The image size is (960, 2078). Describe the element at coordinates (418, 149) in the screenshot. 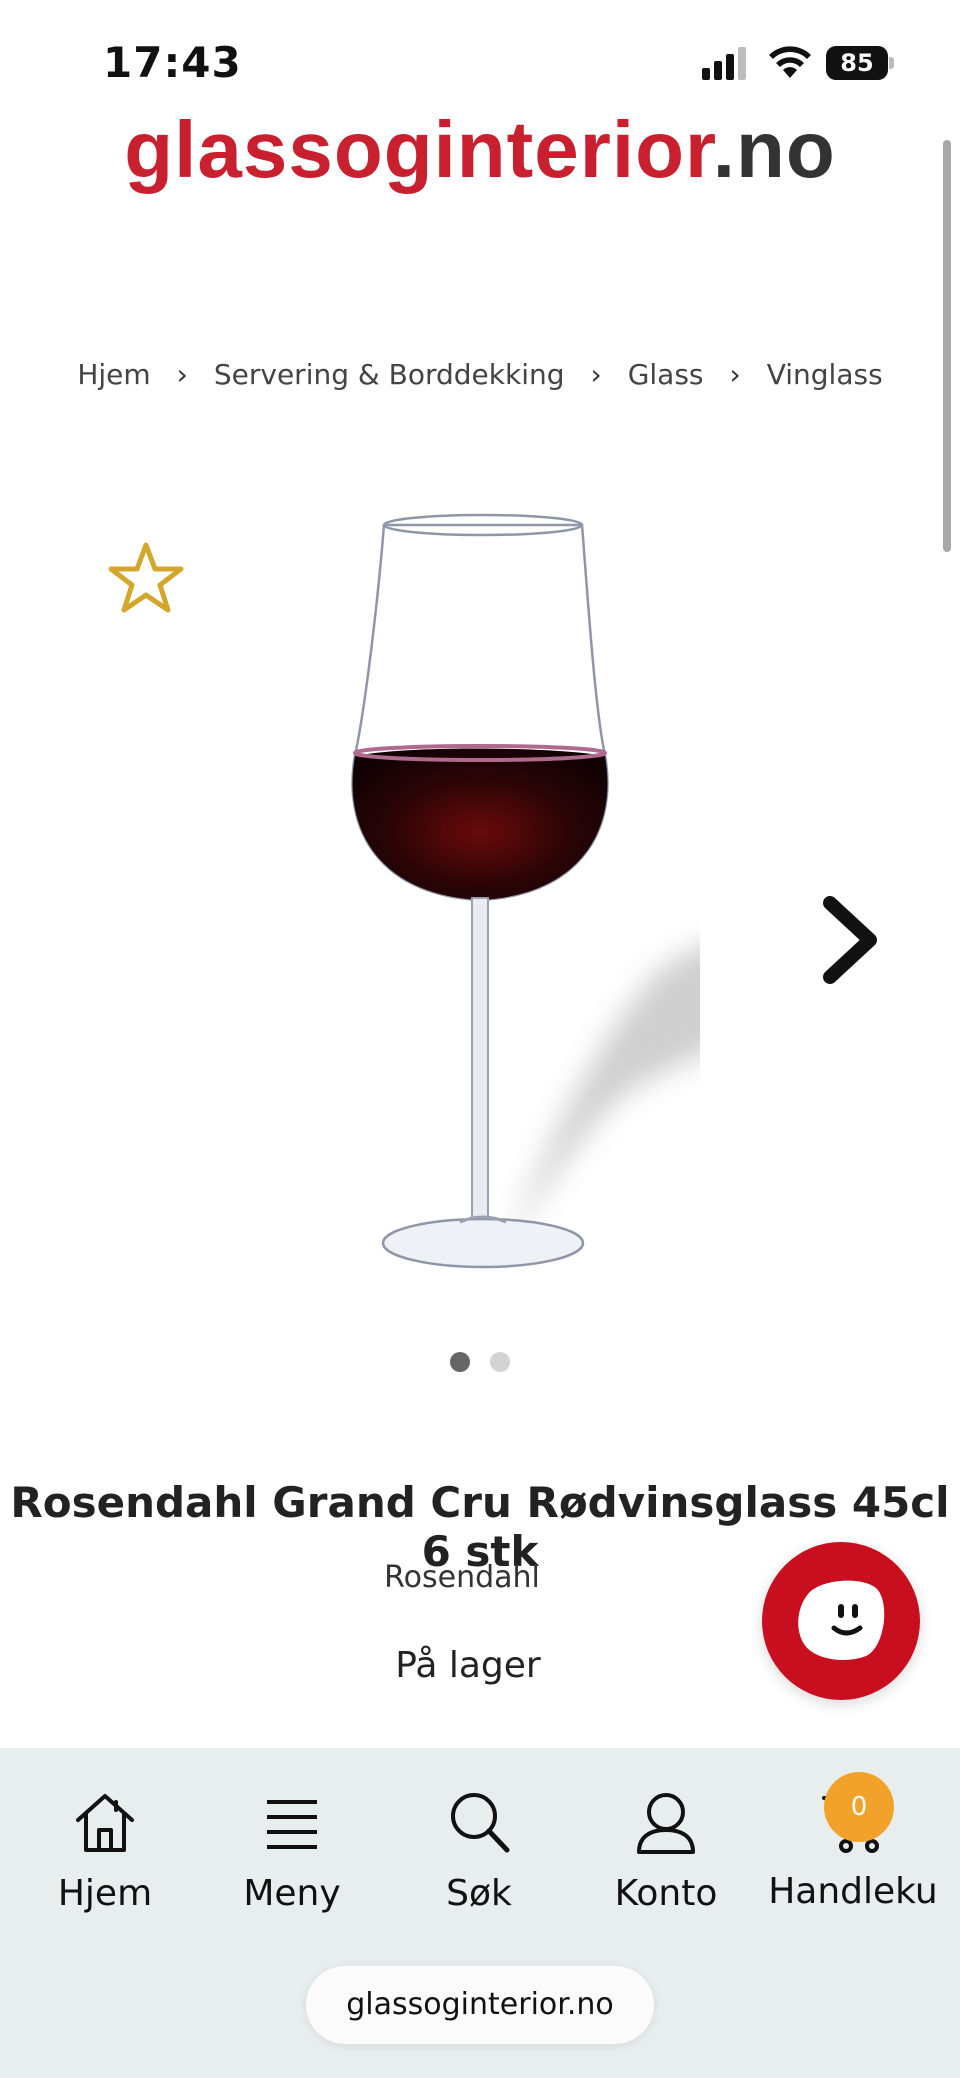

I see `logo-main-text: glassoginterior` at that location.